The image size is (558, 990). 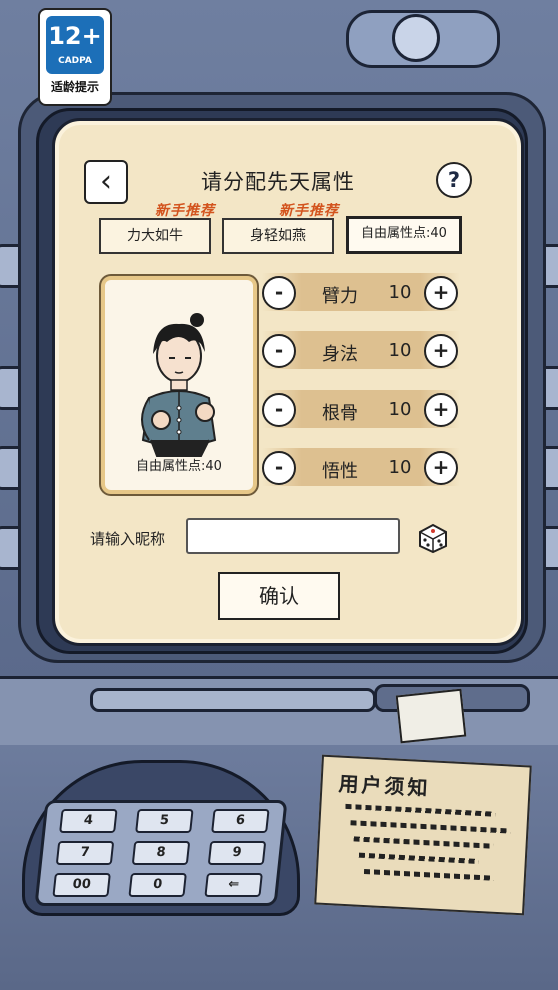 I want to click on stat-name: 悟性, so click(x=340, y=471).